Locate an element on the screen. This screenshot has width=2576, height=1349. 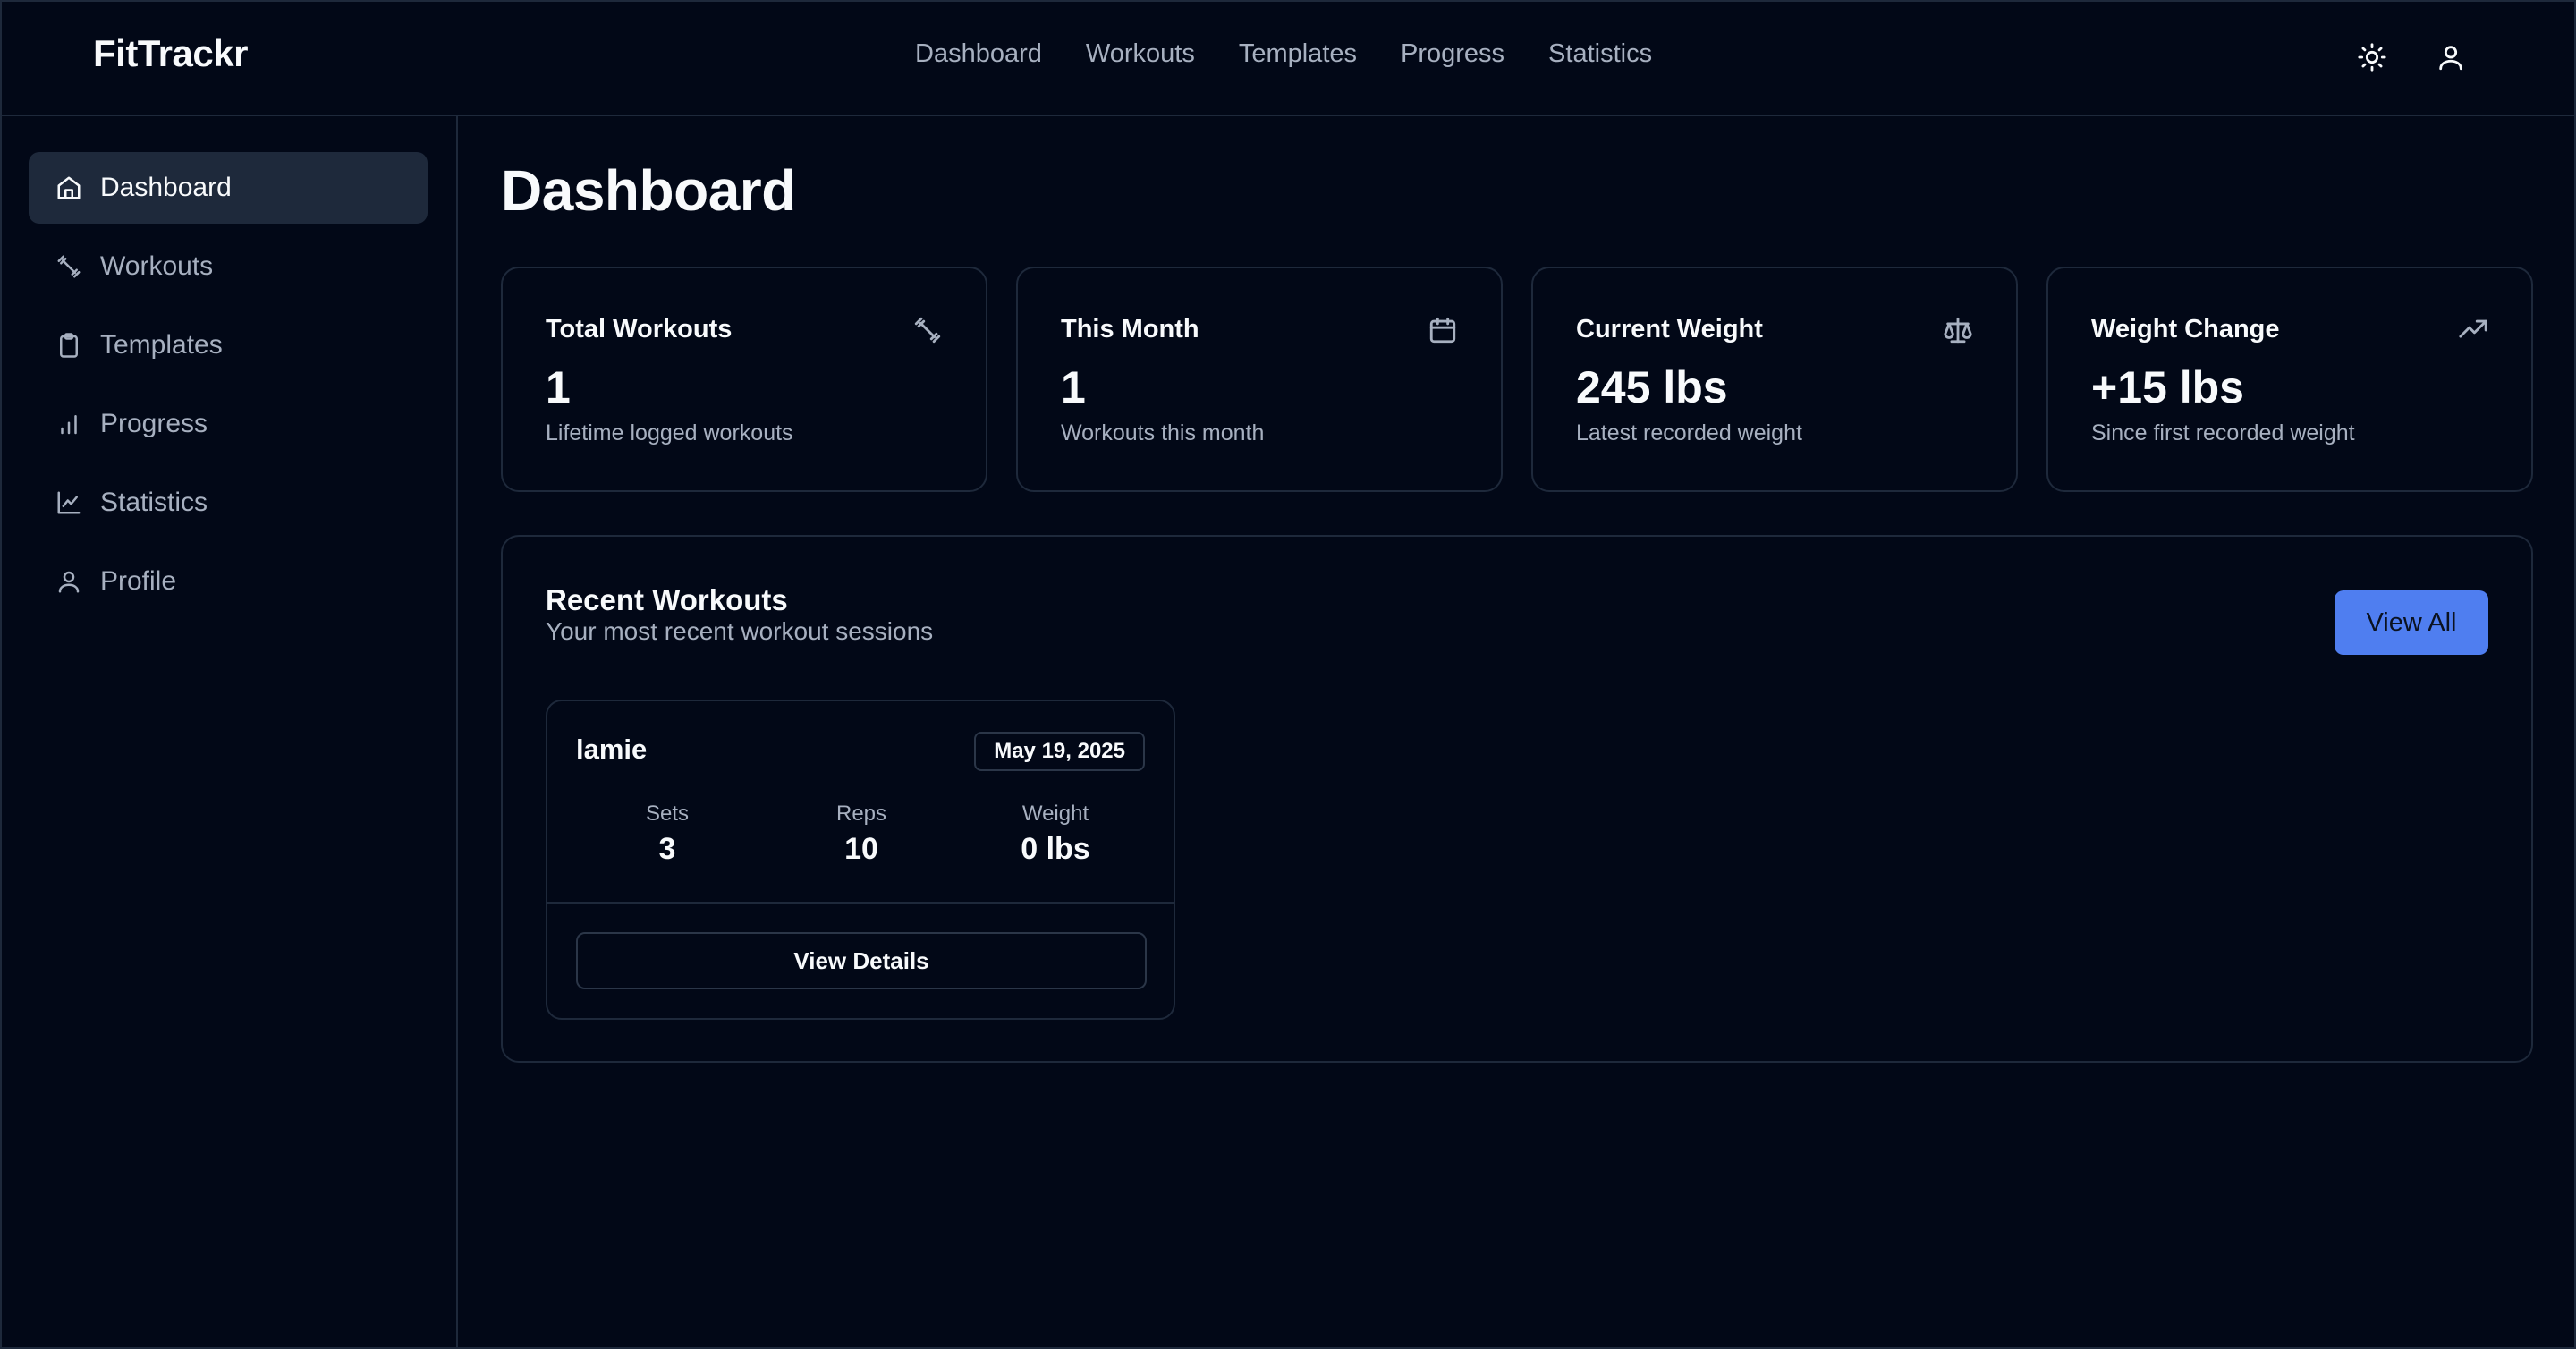
sidebar-item-progress: Progress is located at coordinates (228, 424).